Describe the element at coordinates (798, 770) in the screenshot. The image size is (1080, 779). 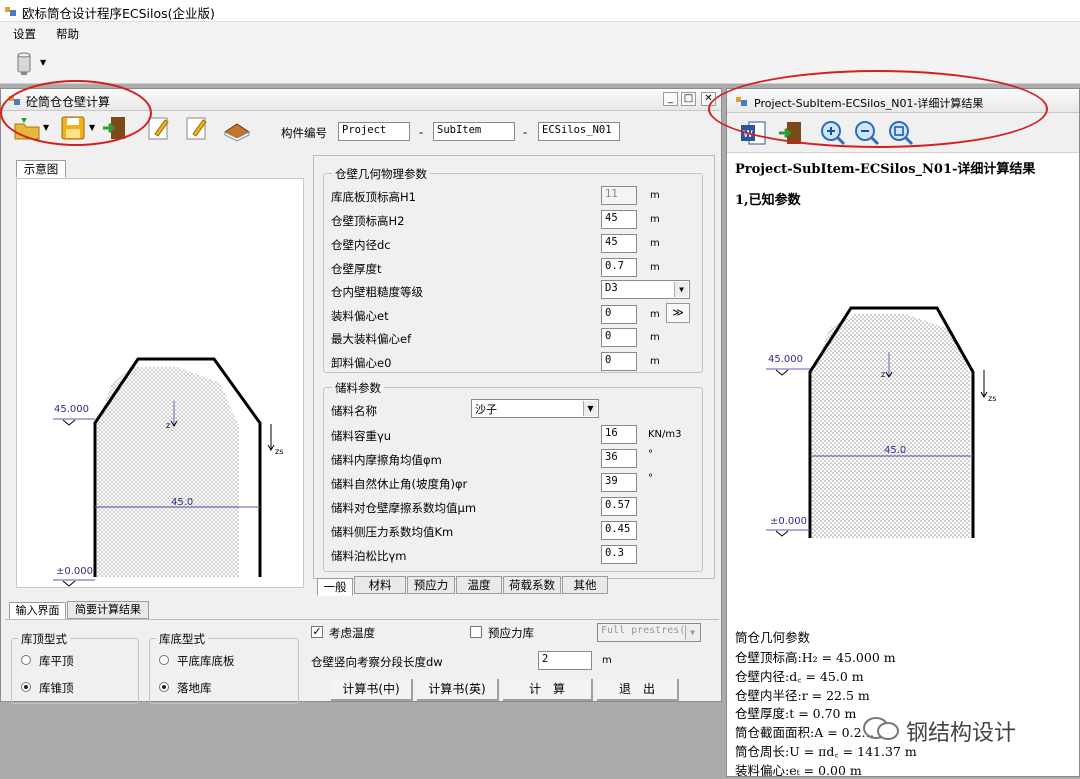
I see `results-line-et: 装料偏心:eₜ = 0.00 m` at that location.